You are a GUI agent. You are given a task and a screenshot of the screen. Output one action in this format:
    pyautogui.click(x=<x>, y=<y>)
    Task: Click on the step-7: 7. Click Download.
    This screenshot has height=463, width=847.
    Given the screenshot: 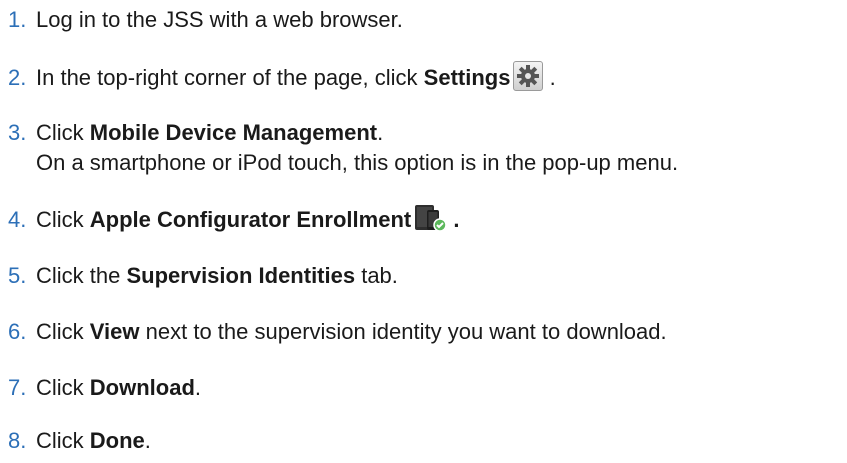 What is the action you would take?
    pyautogui.click(x=104, y=388)
    